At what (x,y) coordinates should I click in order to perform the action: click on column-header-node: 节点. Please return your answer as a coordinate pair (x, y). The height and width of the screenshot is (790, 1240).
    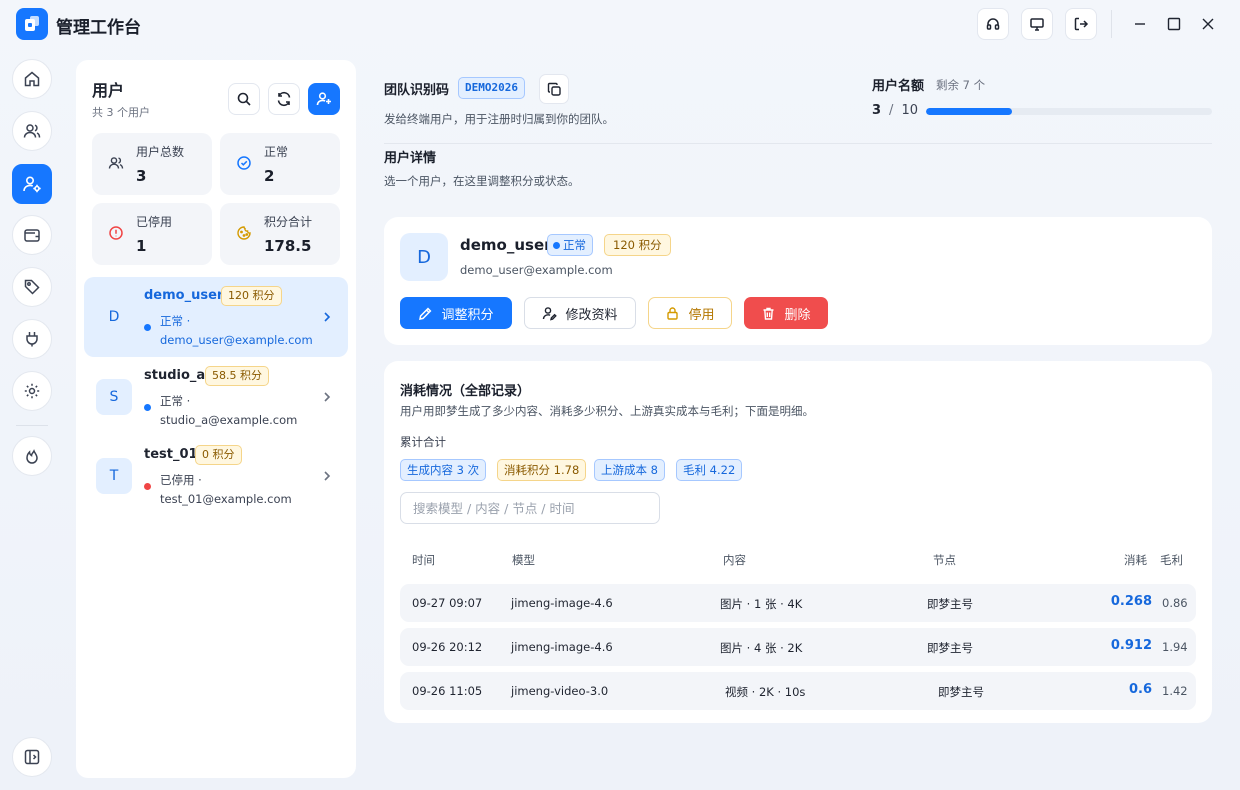
    Looking at the image, I should click on (944, 560).